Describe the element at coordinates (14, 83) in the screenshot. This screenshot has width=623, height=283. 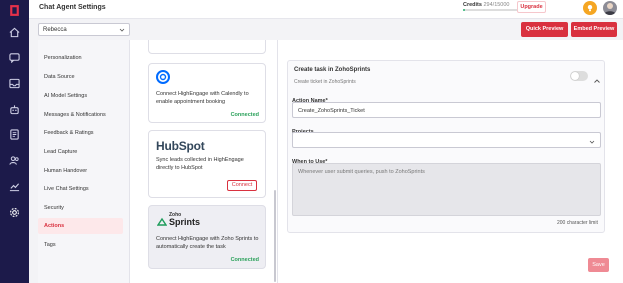
I see `inbox-icon` at that location.